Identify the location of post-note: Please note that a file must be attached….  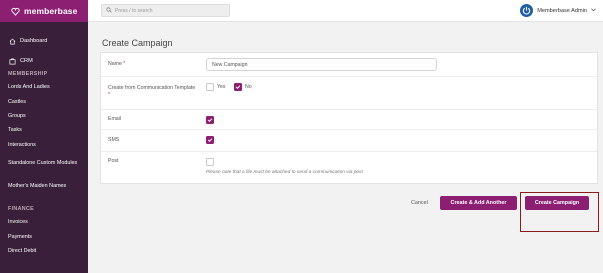
(284, 172).